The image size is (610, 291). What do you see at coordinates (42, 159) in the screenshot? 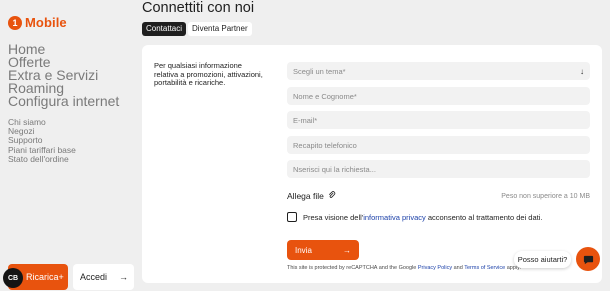
I see `nav-item-stato-ordine: Stato dell'ordine` at bounding box center [42, 159].